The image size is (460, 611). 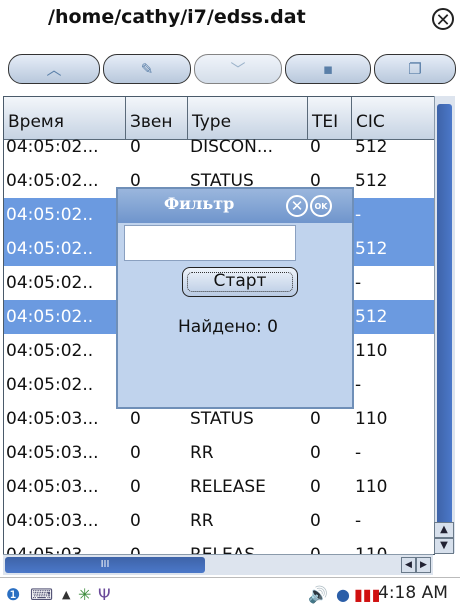 I want to click on start-button: Старт, so click(x=240, y=282).